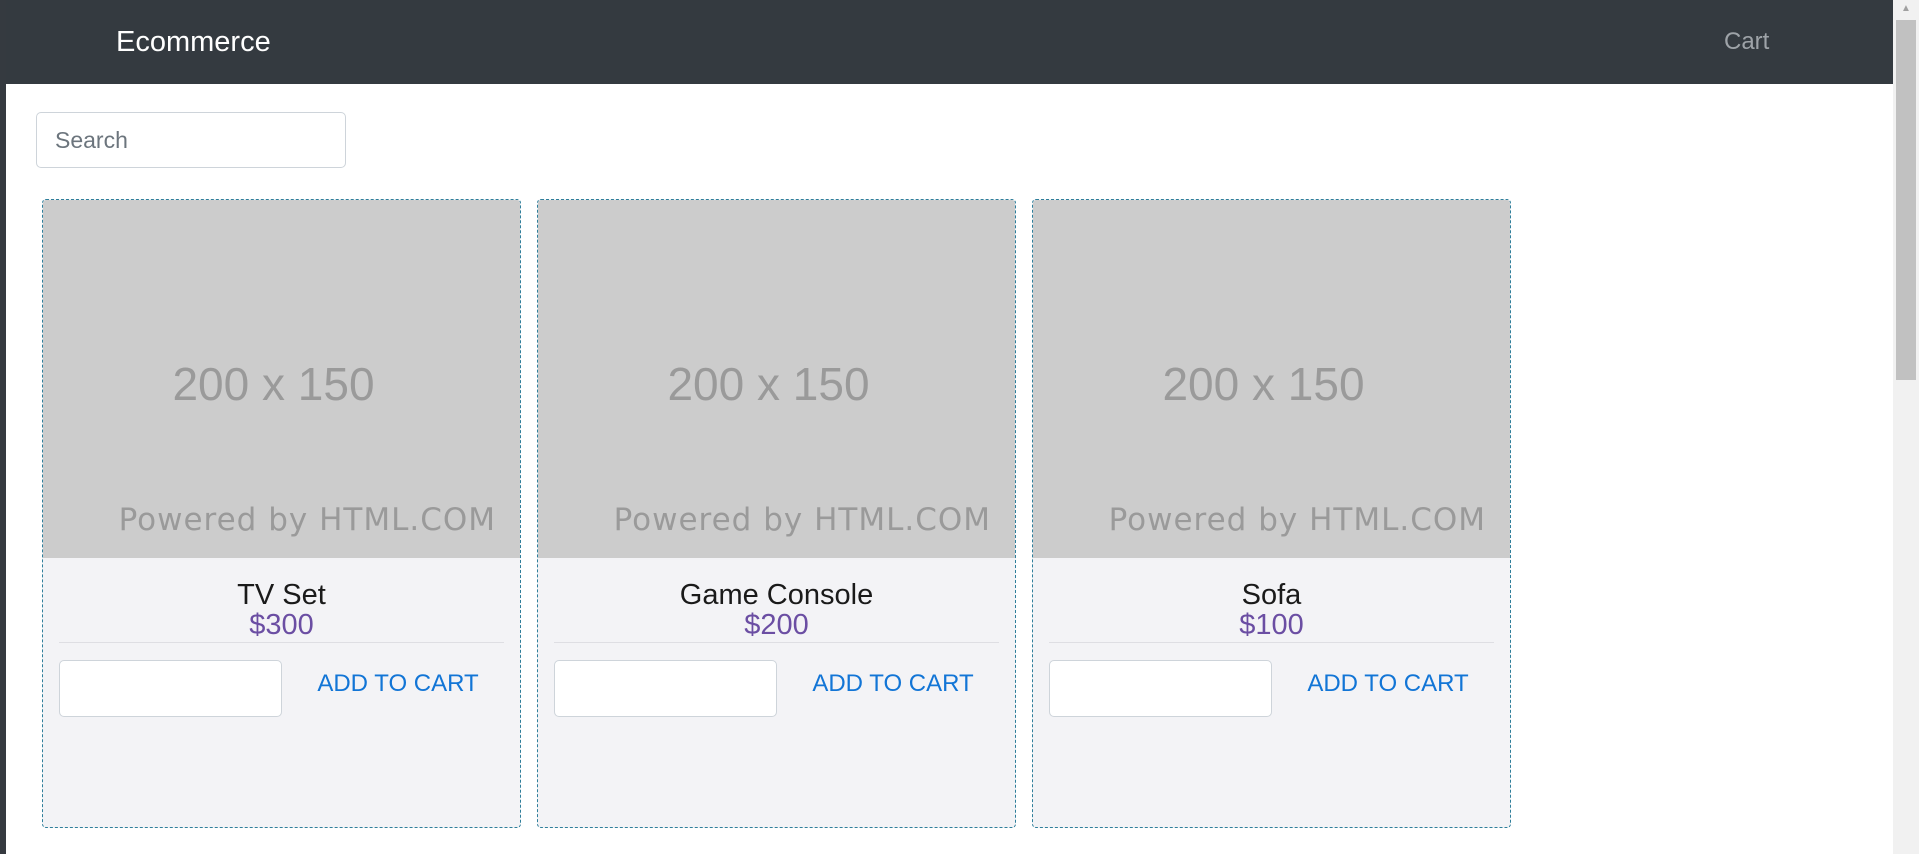 This screenshot has width=1919, height=854. I want to click on nav-cart-link: Cart, so click(1746, 42).